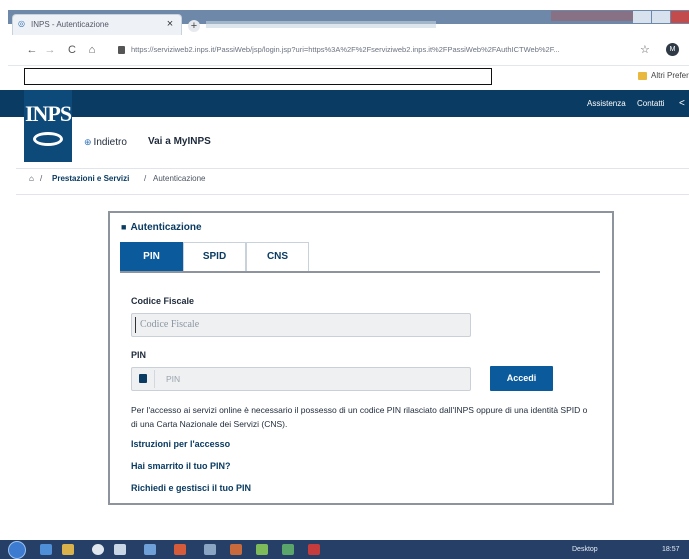 The height and width of the screenshot is (559, 689). What do you see at coordinates (258, 76) in the screenshot?
I see `redacted-box` at bounding box center [258, 76].